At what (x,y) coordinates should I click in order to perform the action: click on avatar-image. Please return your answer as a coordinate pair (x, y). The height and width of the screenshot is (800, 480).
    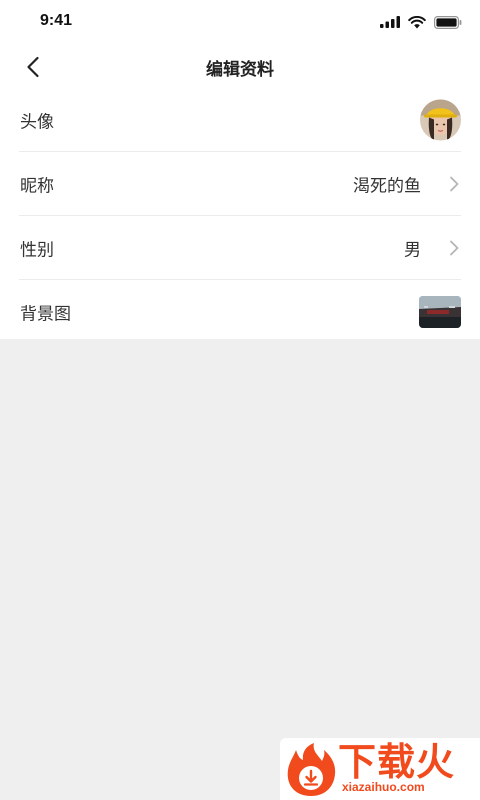
    Looking at the image, I should click on (440, 119).